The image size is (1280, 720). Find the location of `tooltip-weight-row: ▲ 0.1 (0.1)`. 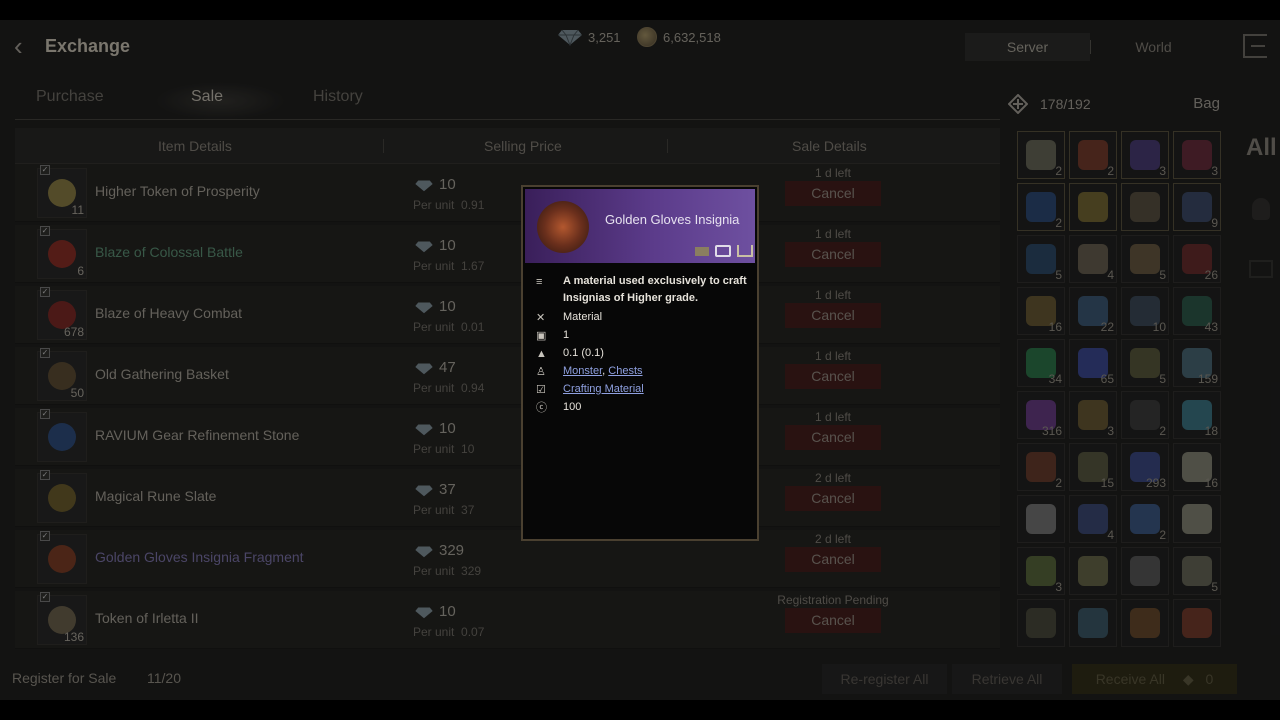

tooltip-weight-row: ▲ 0.1 (0.1) is located at coordinates (644, 354).